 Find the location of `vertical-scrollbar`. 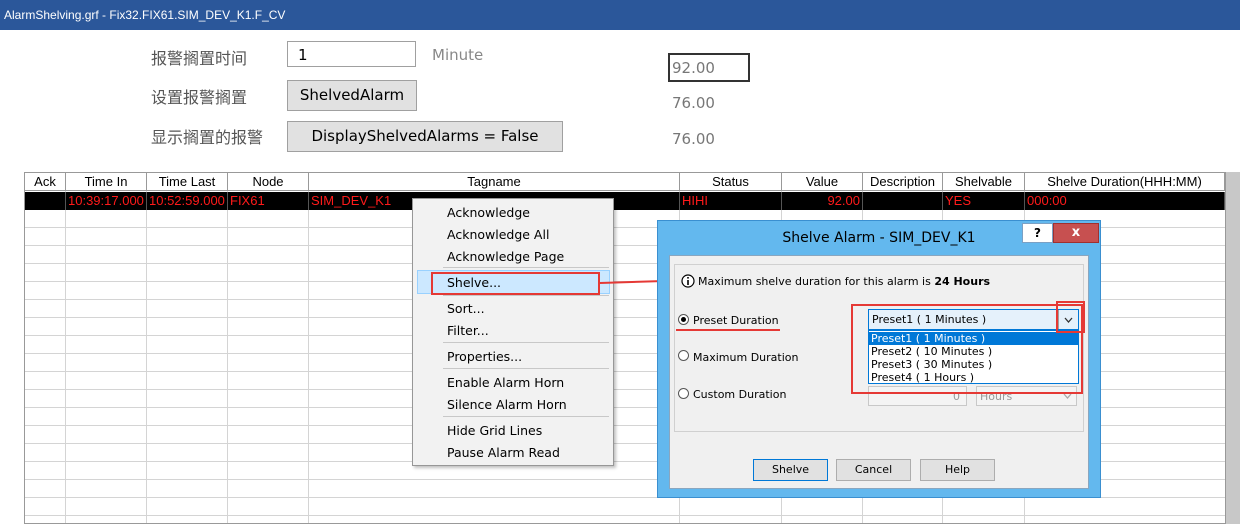

vertical-scrollbar is located at coordinates (1233, 348).